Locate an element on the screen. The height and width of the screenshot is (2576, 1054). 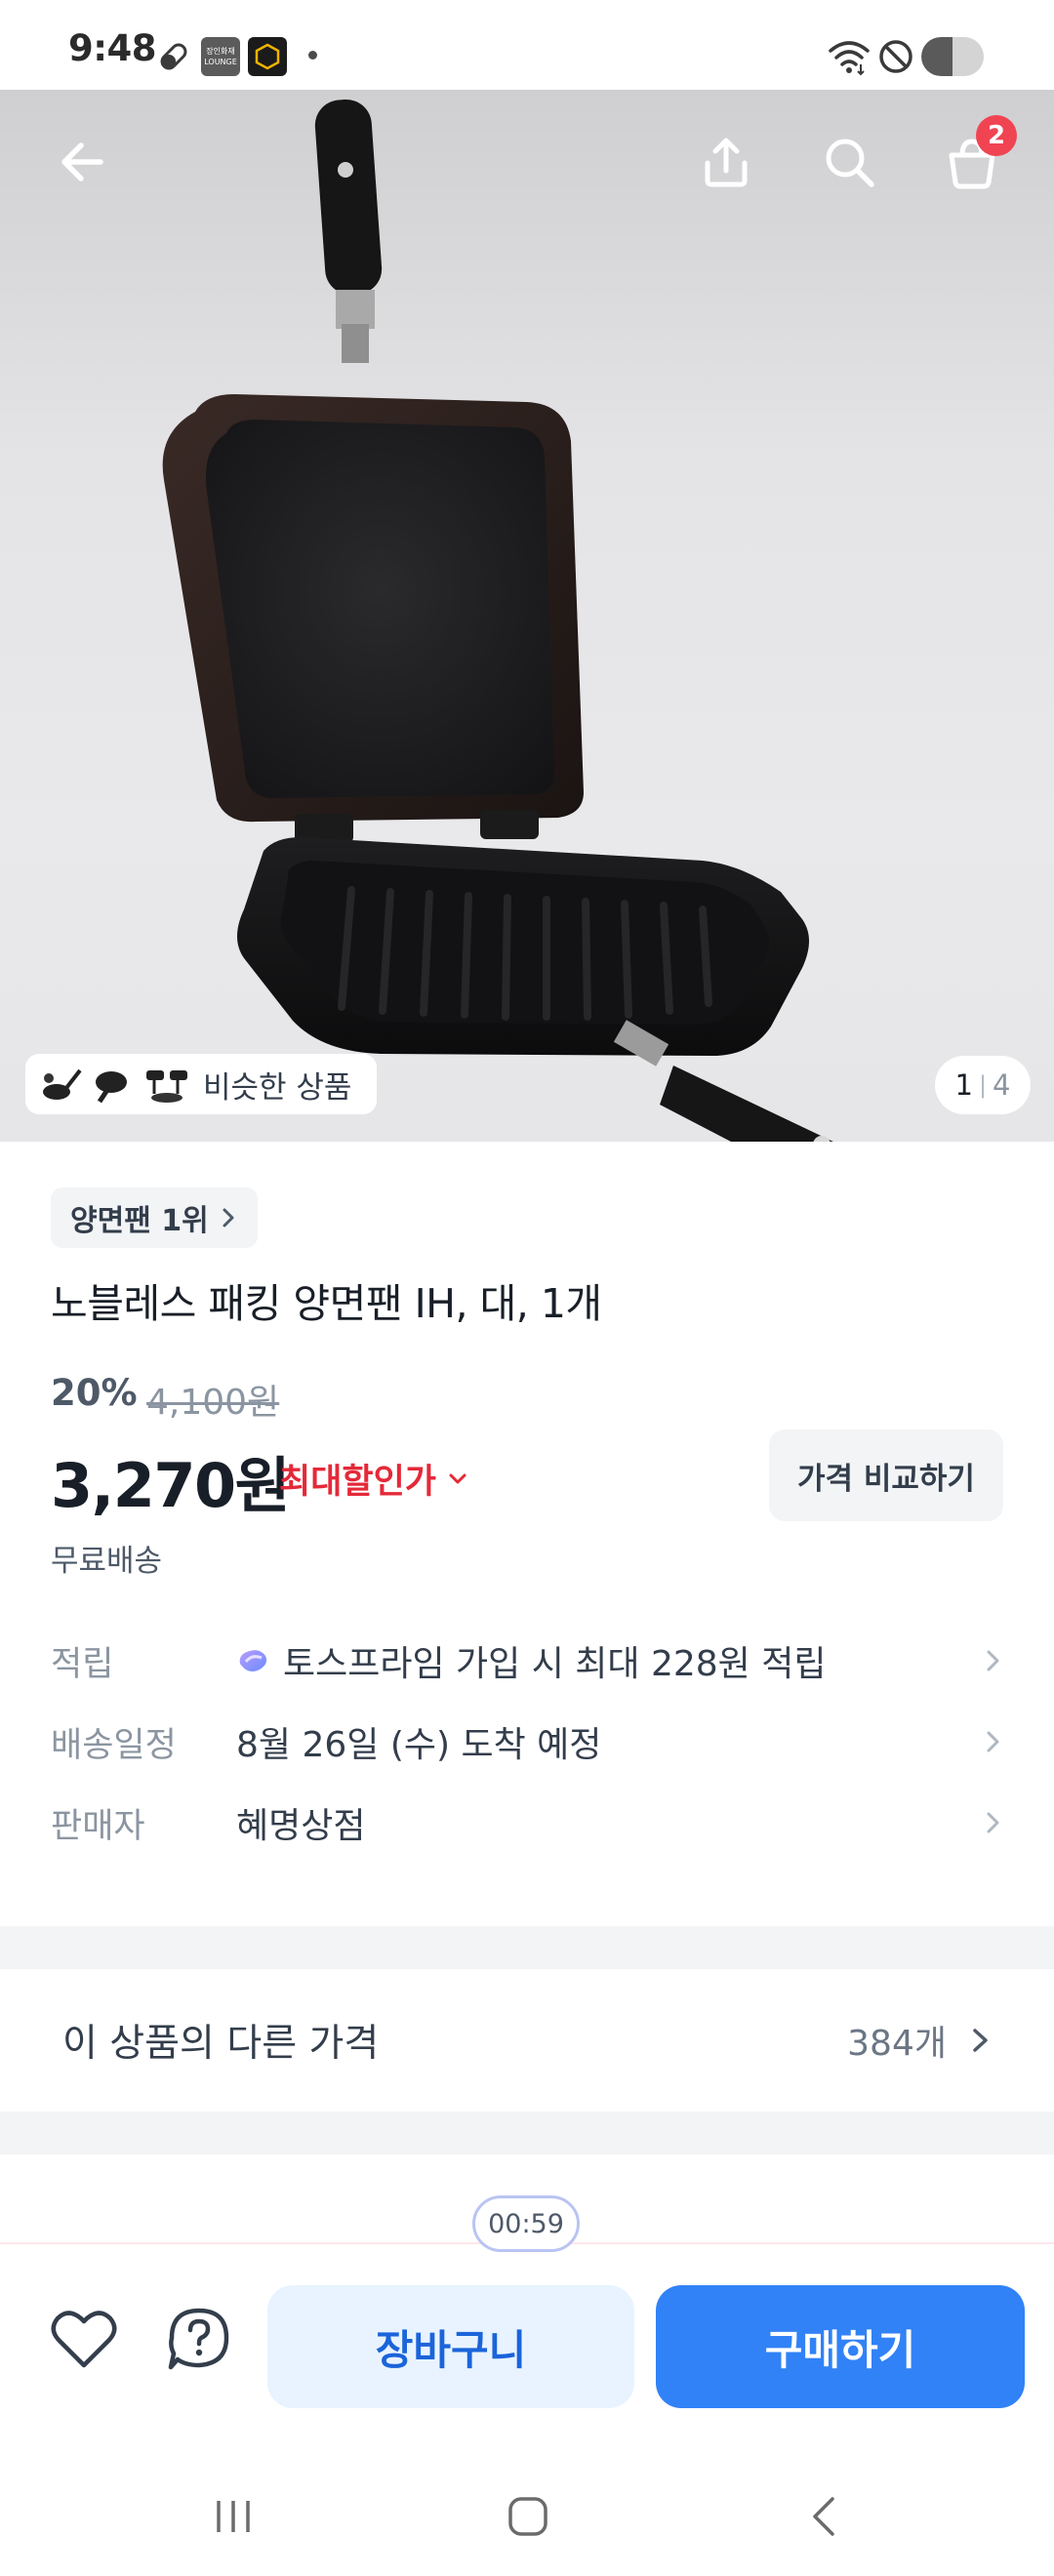
heart-icon is located at coordinates (84, 2339).